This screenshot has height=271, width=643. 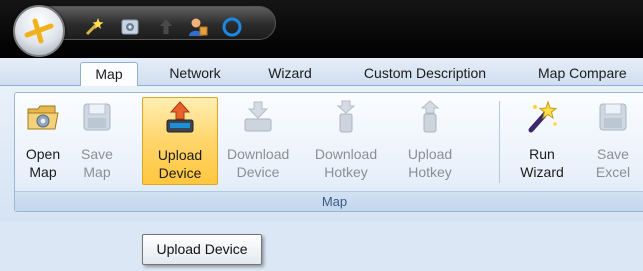 I want to click on save-map-icon, so click(x=97, y=117).